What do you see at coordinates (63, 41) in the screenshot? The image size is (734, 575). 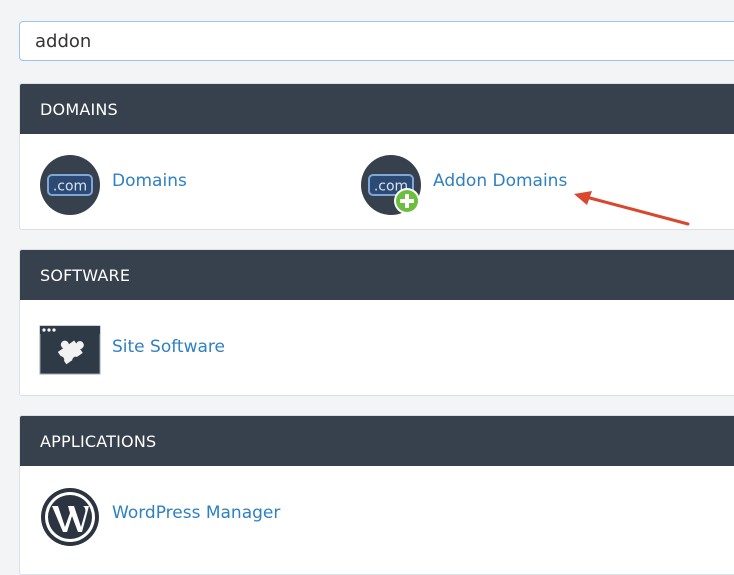 I see `search-input-value: addon` at bounding box center [63, 41].